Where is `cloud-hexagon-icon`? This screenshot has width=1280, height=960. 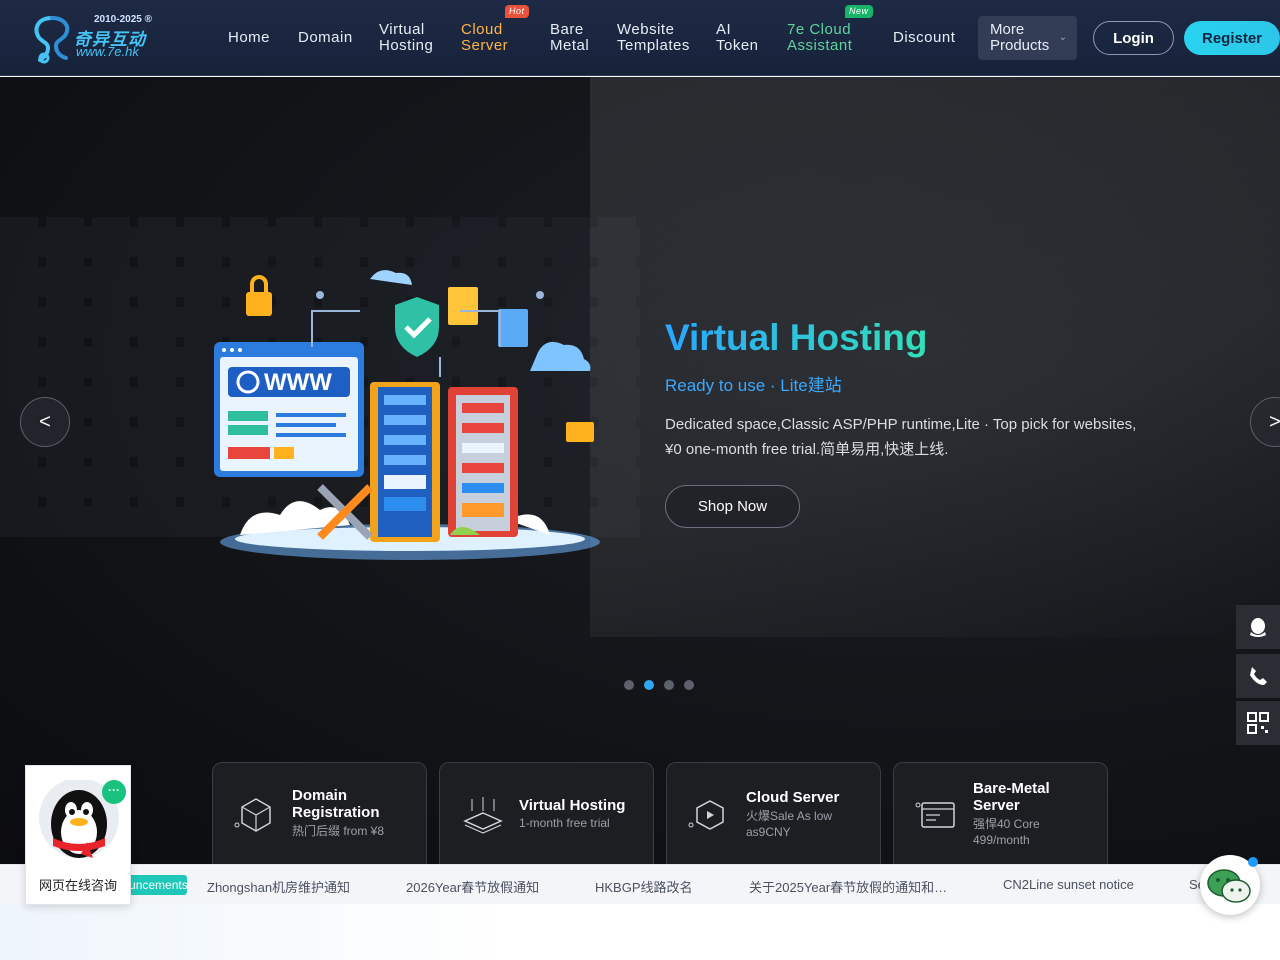 cloud-hexagon-icon is located at coordinates (706, 815).